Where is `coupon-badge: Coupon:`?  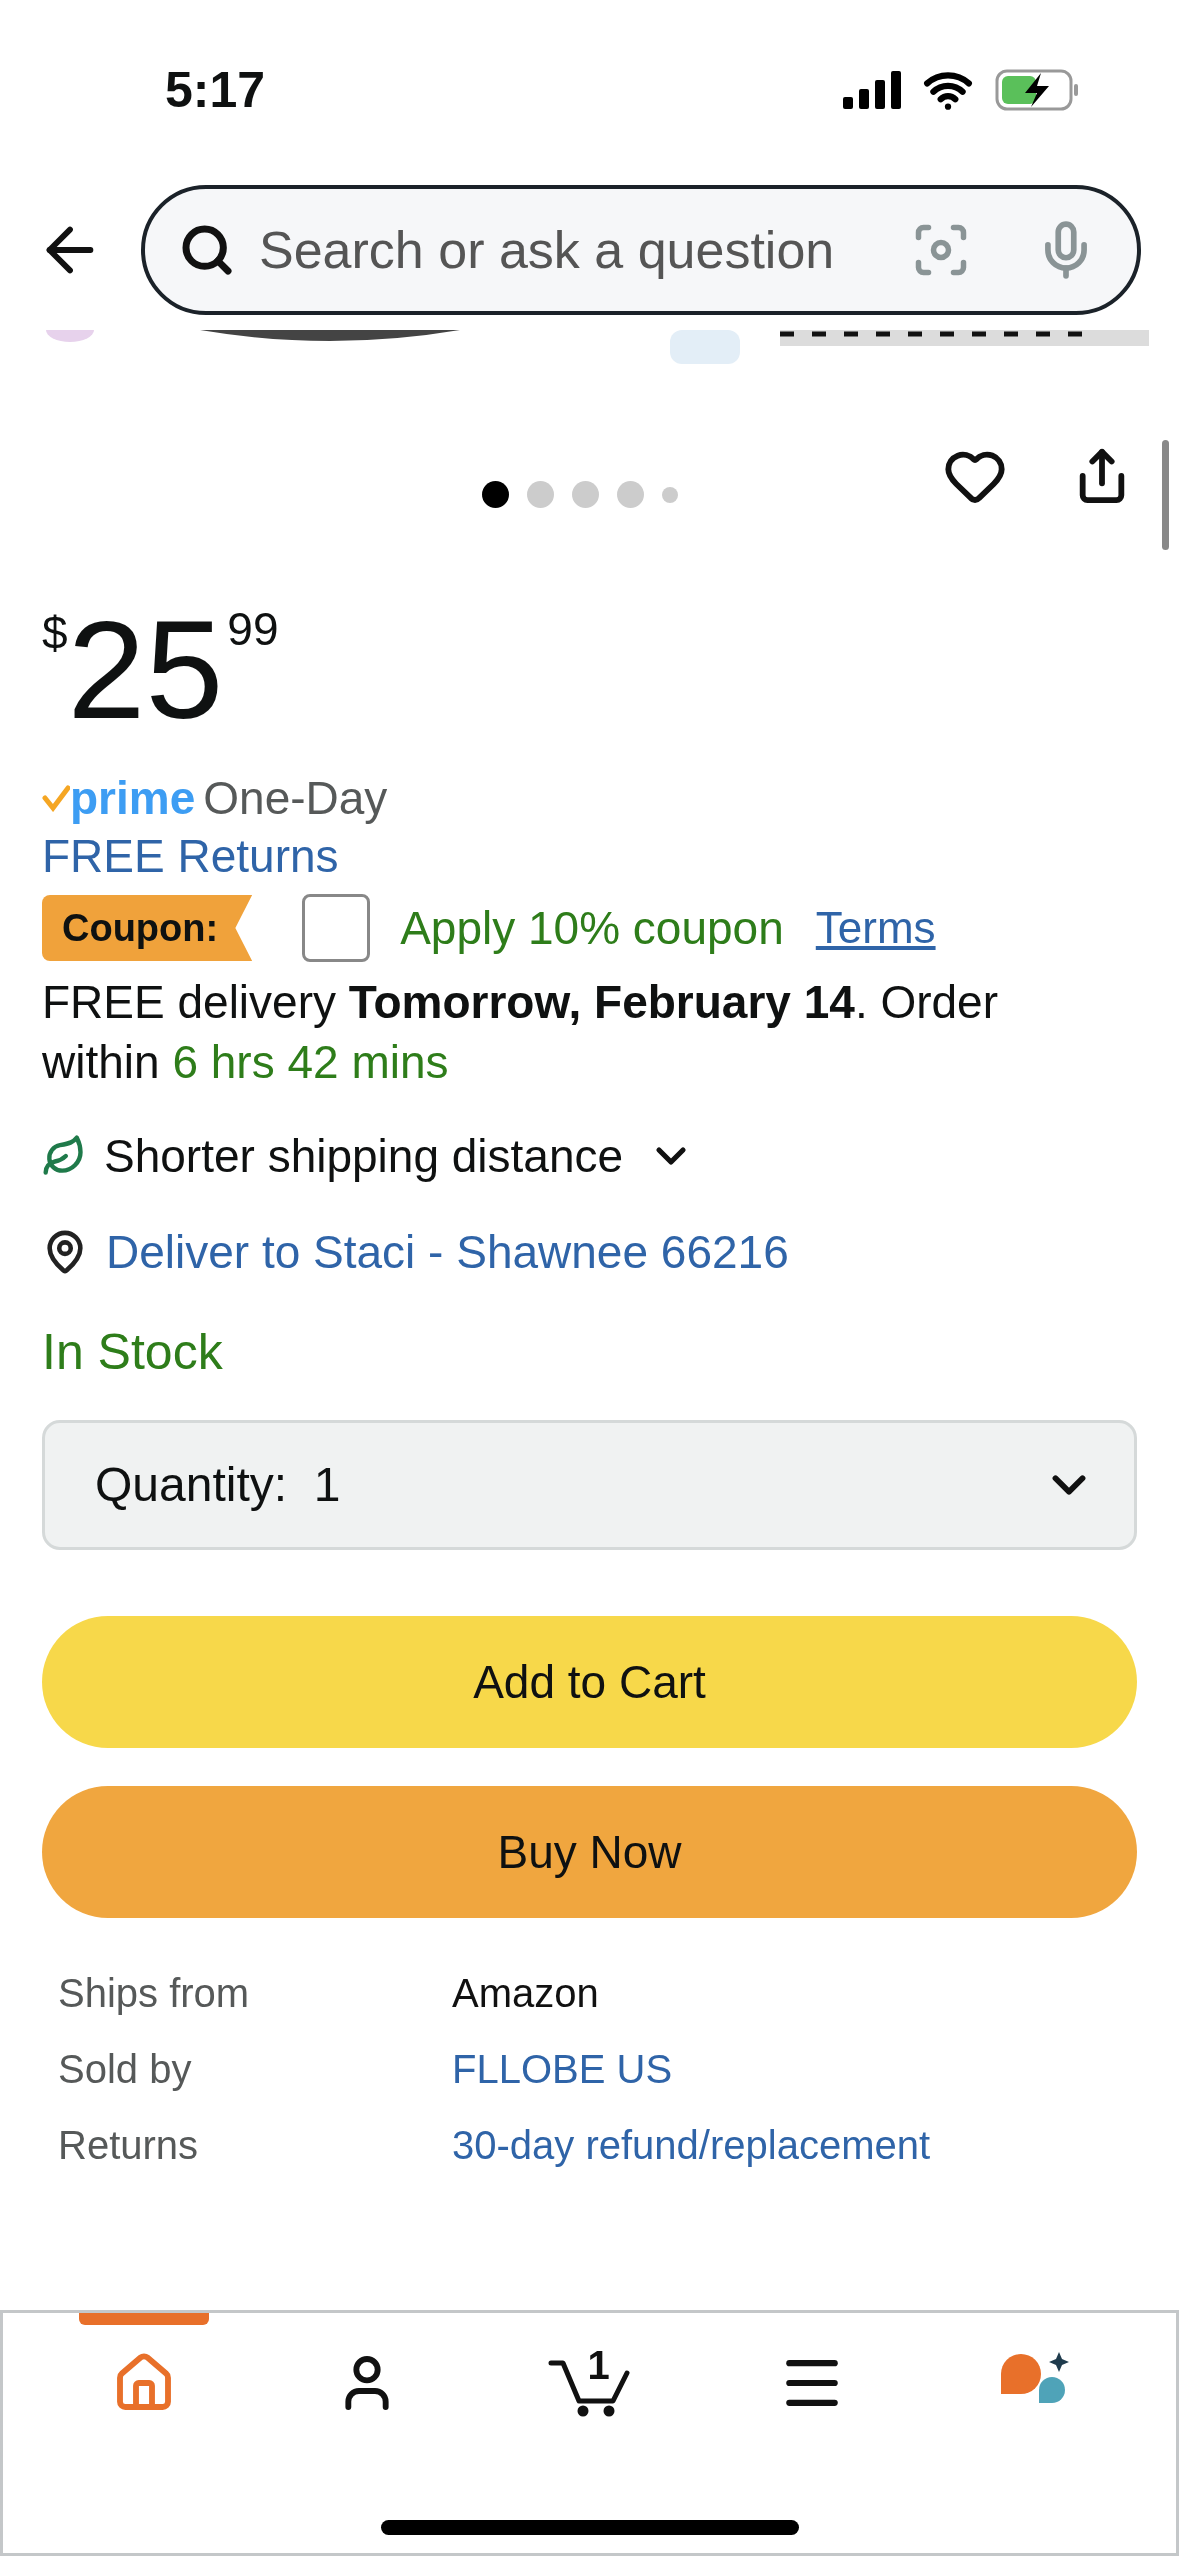
coupon-badge: Coupon: is located at coordinates (147, 928).